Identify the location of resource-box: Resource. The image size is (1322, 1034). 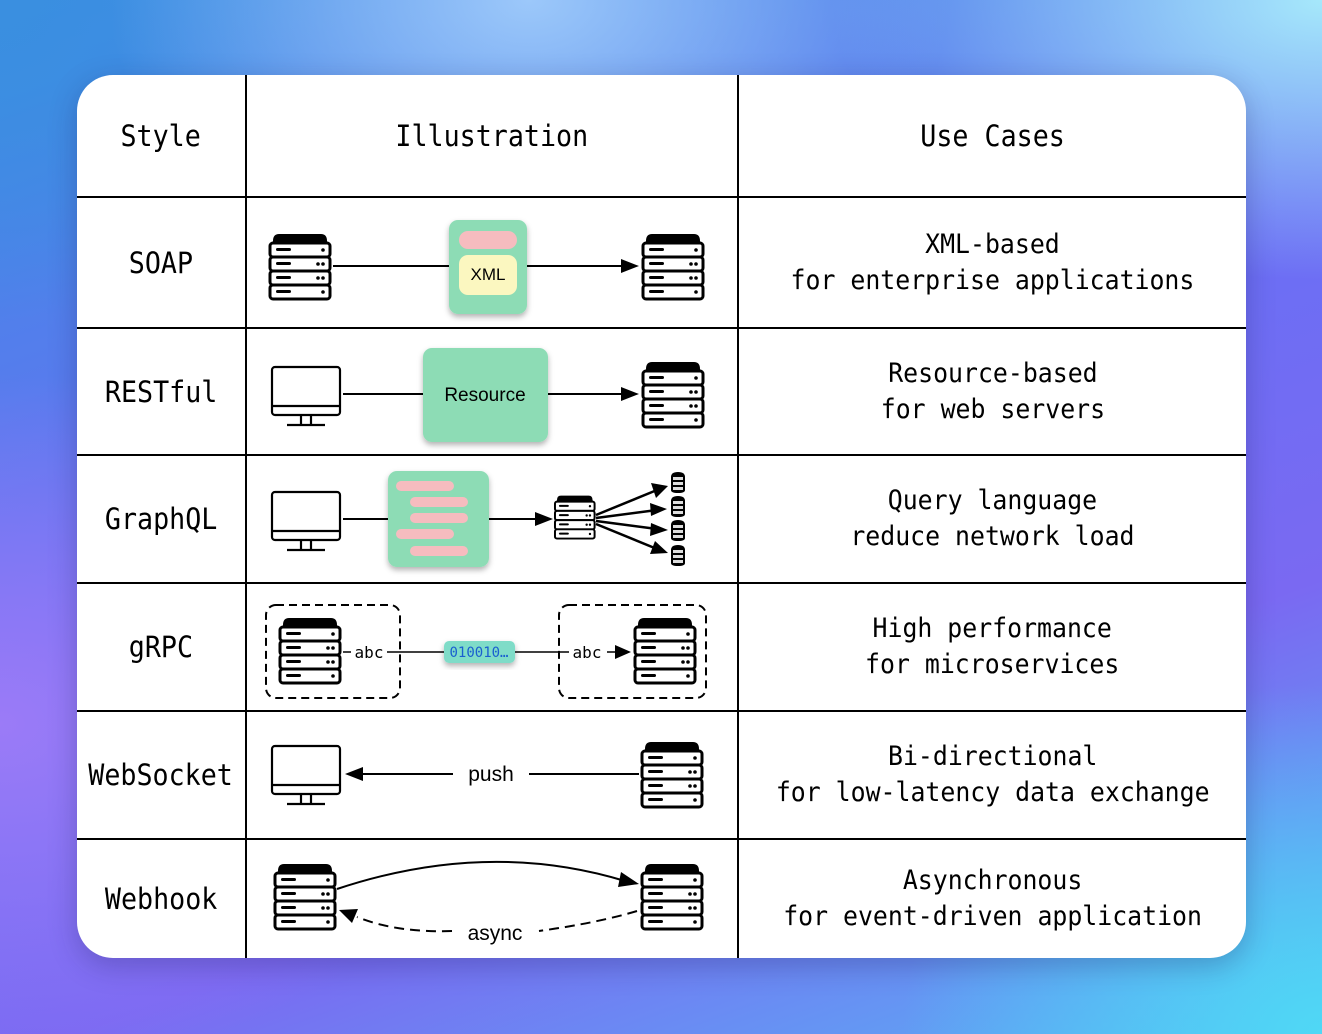
(485, 394).